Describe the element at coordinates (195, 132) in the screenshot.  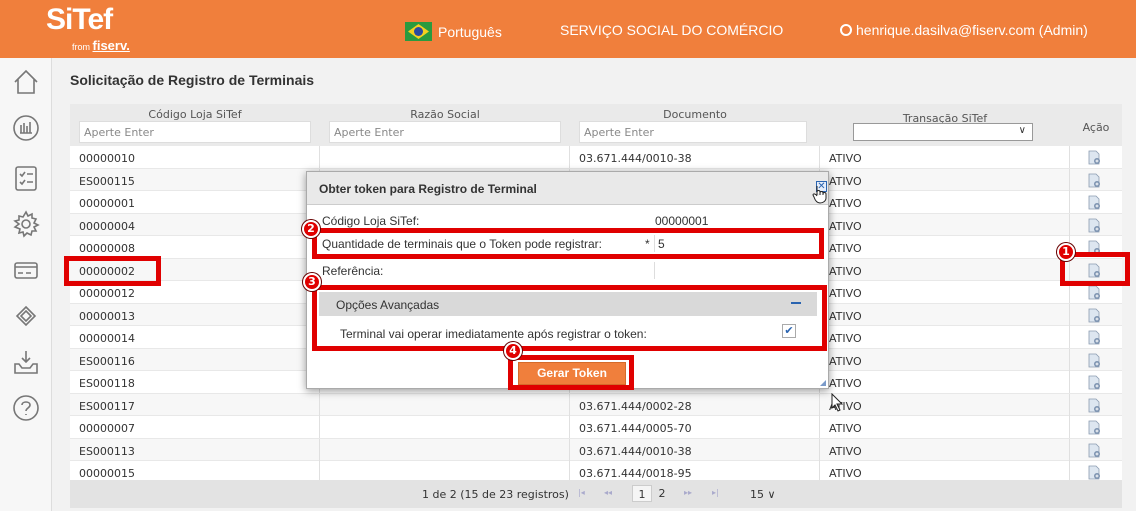
I see `store-code-filter-input: Aperte Enter` at that location.